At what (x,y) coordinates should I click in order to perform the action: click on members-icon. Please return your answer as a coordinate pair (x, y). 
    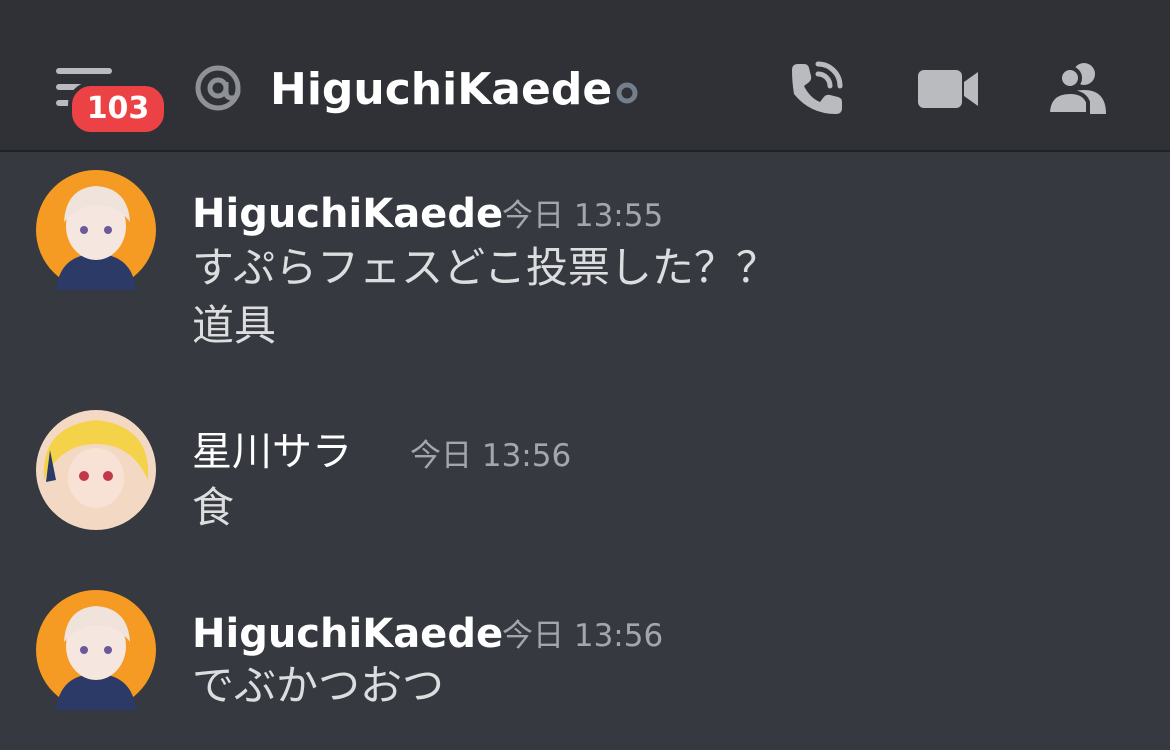
    Looking at the image, I should click on (1079, 89).